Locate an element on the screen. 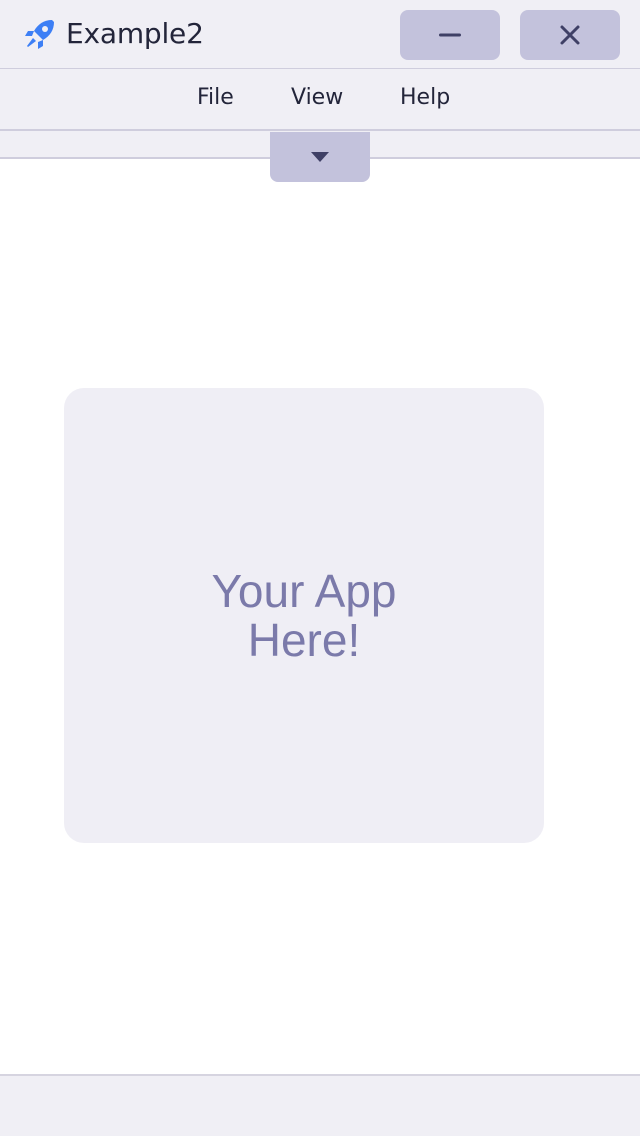  rocket-icon is located at coordinates (39, 34).